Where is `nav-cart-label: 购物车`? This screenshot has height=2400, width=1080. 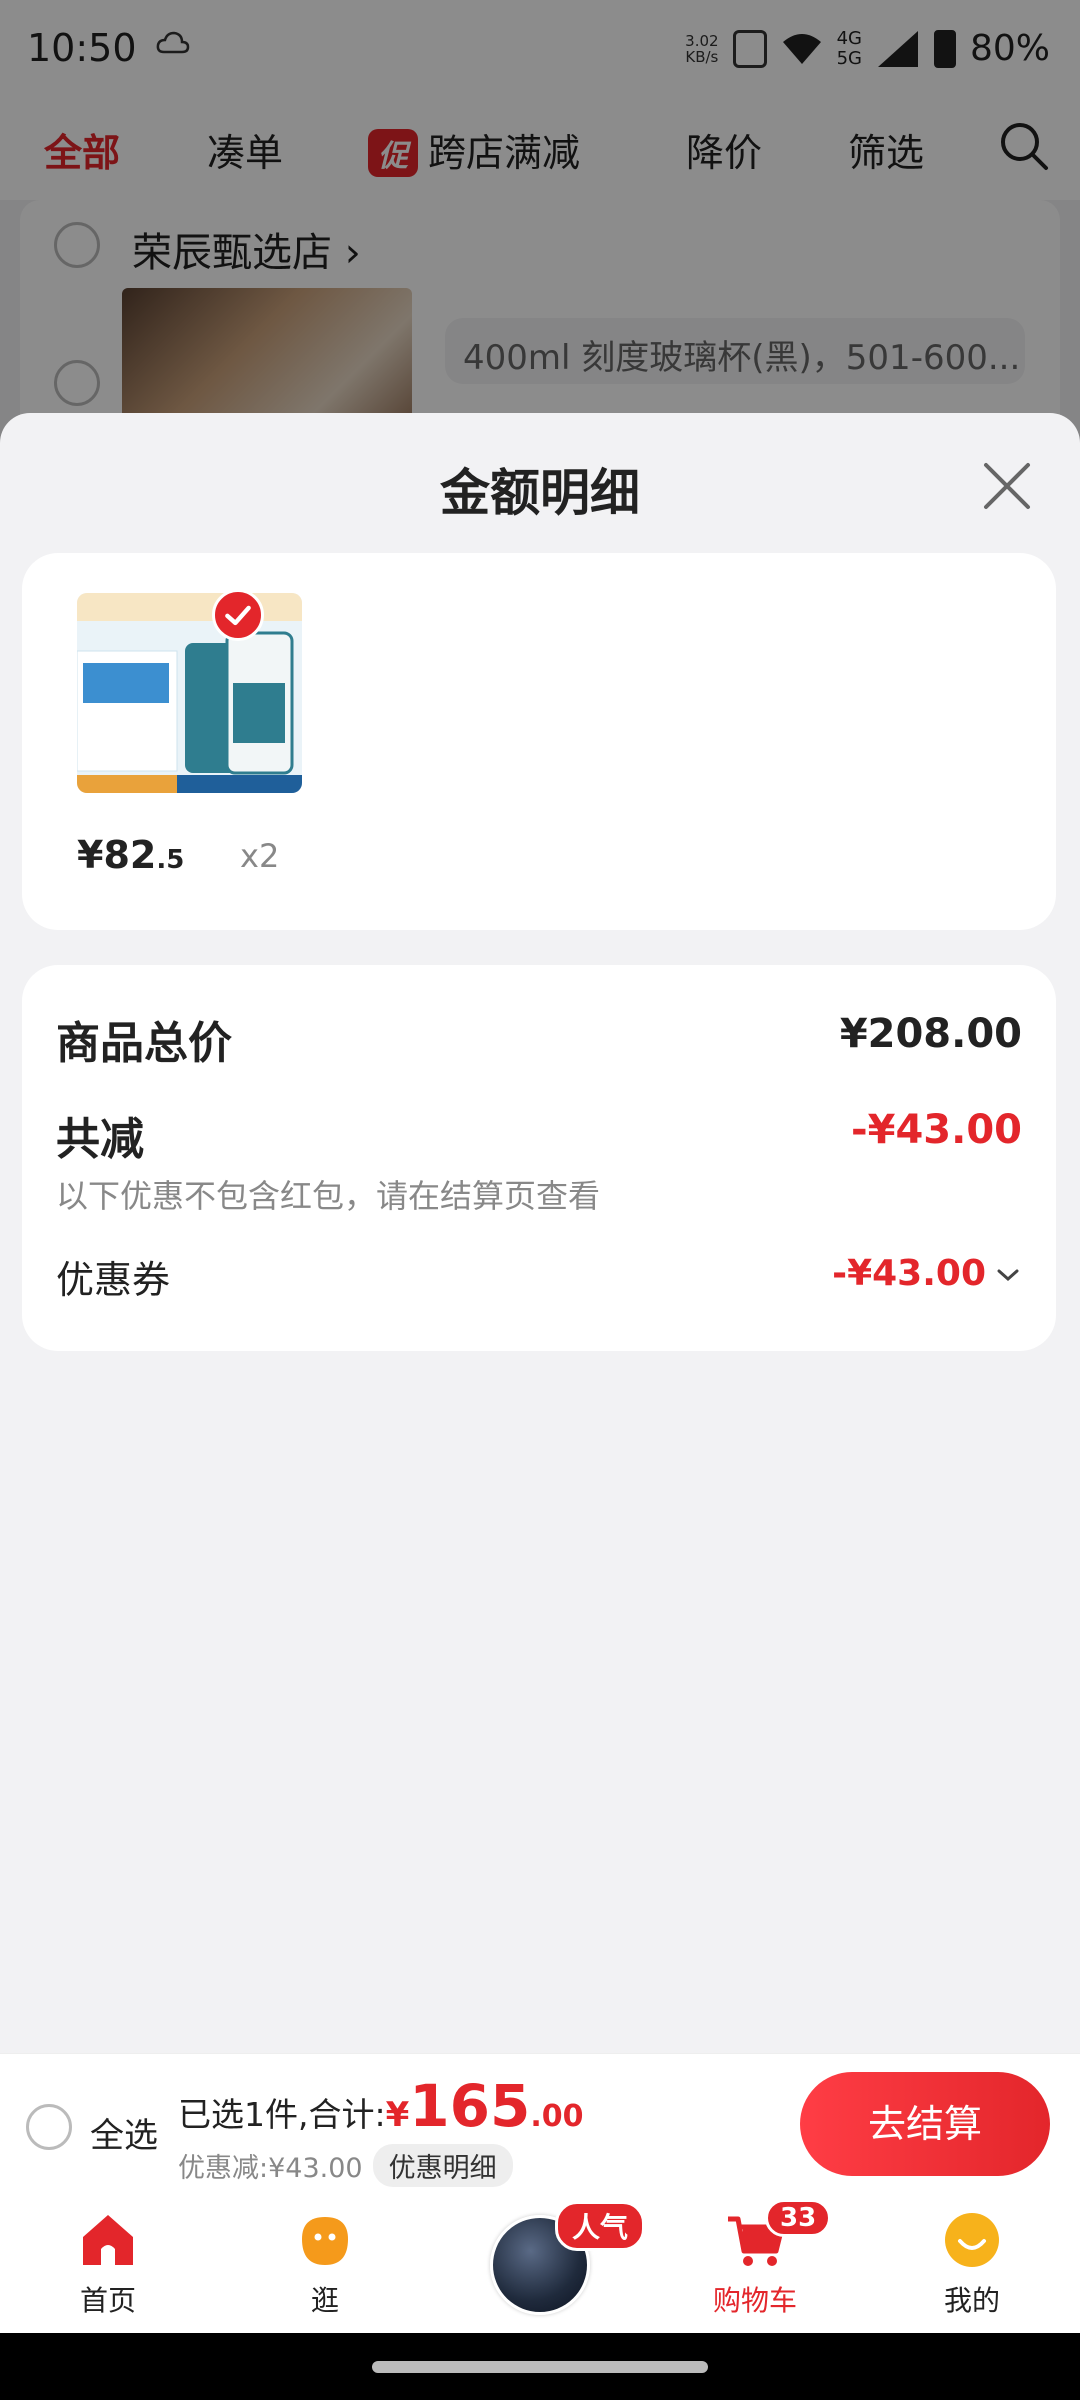
nav-cart-label: 购物车 is located at coordinates (754, 2300).